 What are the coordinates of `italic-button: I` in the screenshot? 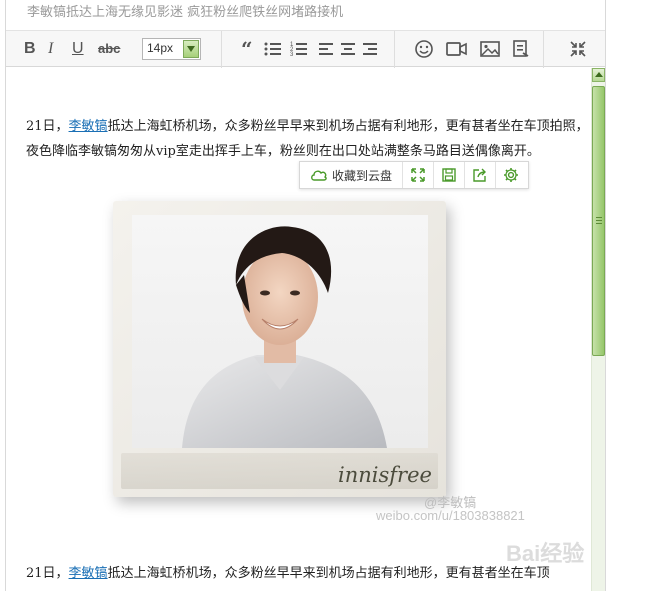 It's located at (50, 49).